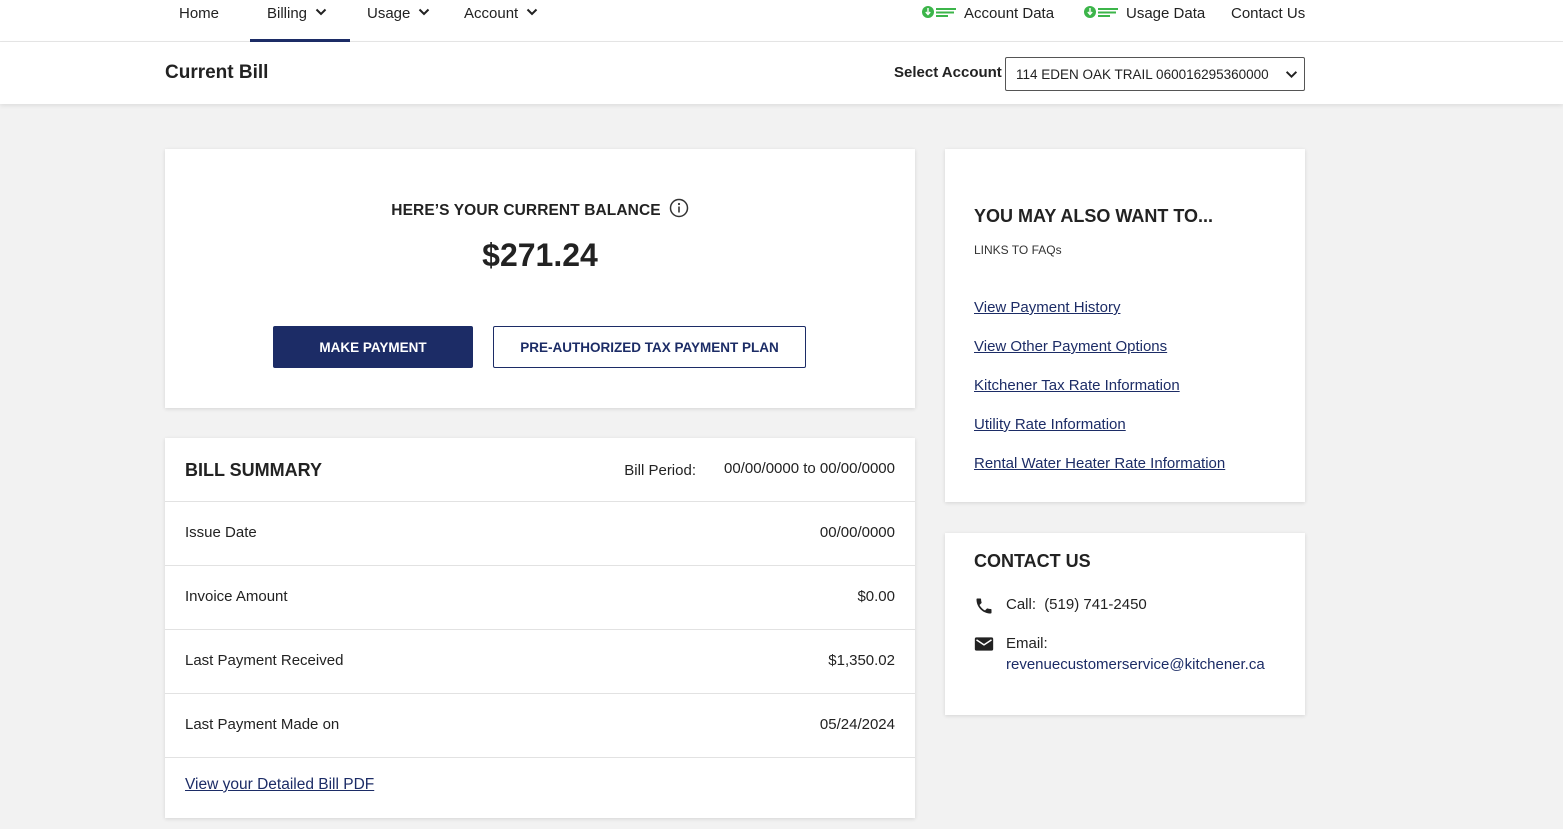  What do you see at coordinates (540, 662) in the screenshot?
I see `summary-row-last-payment-received: Last Payment Received $1,350.02` at bounding box center [540, 662].